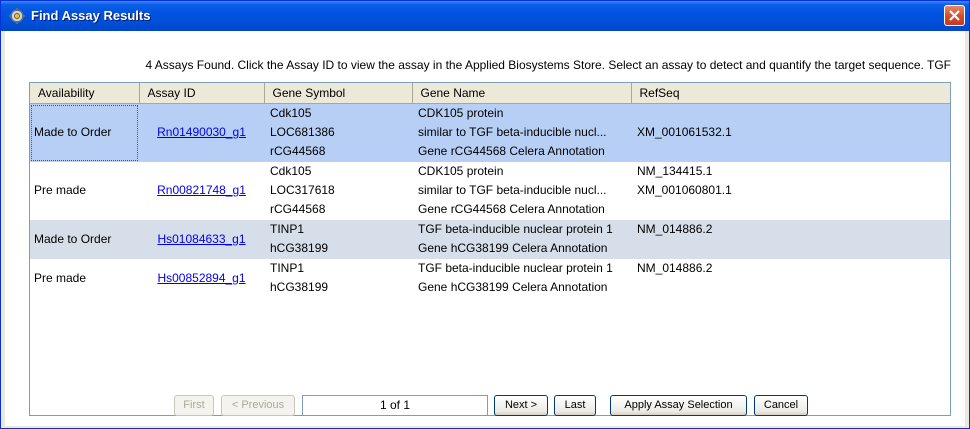  What do you see at coordinates (302, 189) in the screenshot?
I see `gene-symbol: LOC317618` at bounding box center [302, 189].